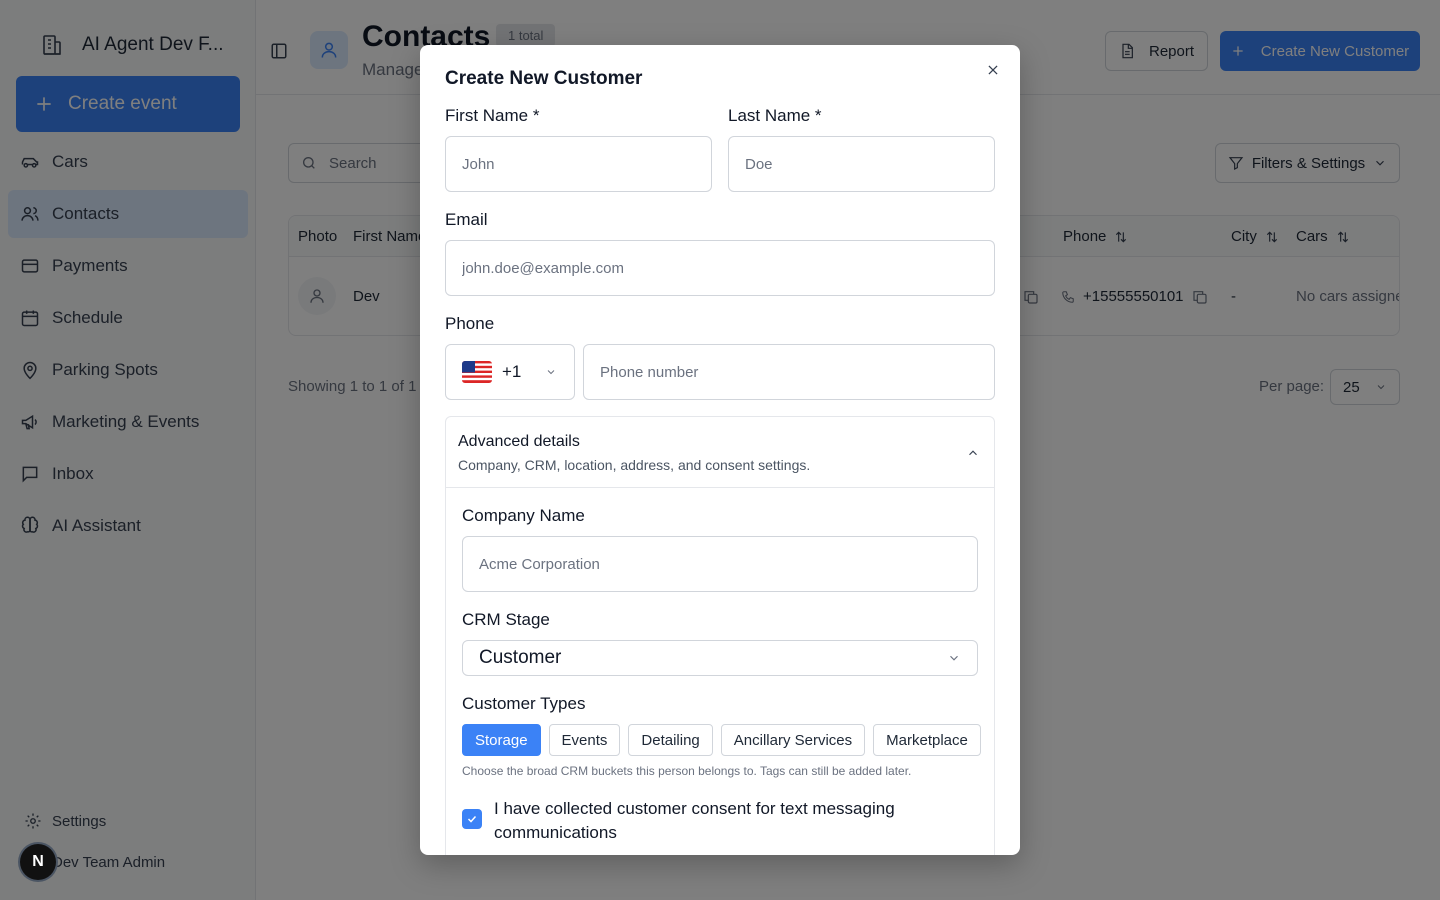  I want to click on type-chip-detailing: Detailing, so click(670, 740).